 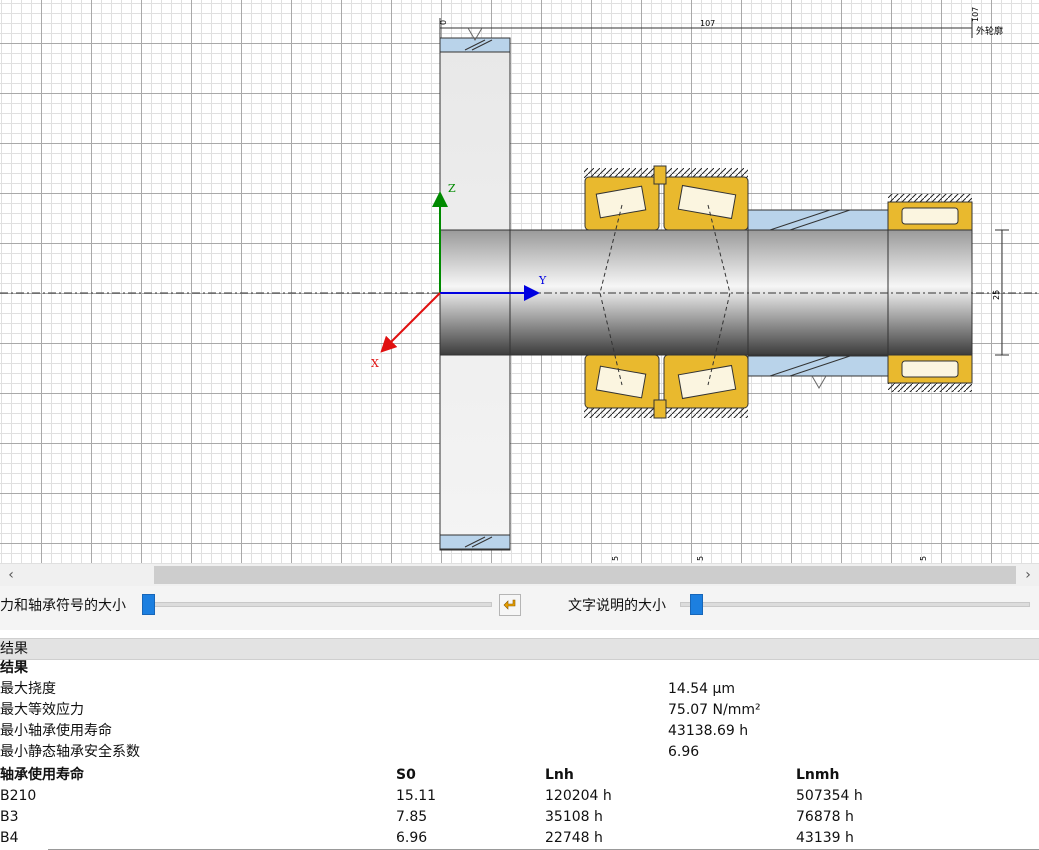 I want to click on table-cell: 76878 h, so click(x=825, y=817).